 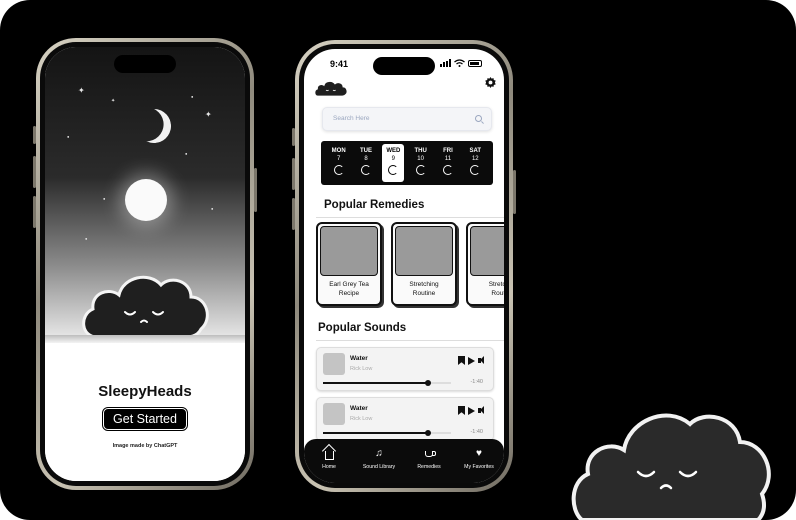 I want to click on day-name: SAT, so click(x=475, y=151).